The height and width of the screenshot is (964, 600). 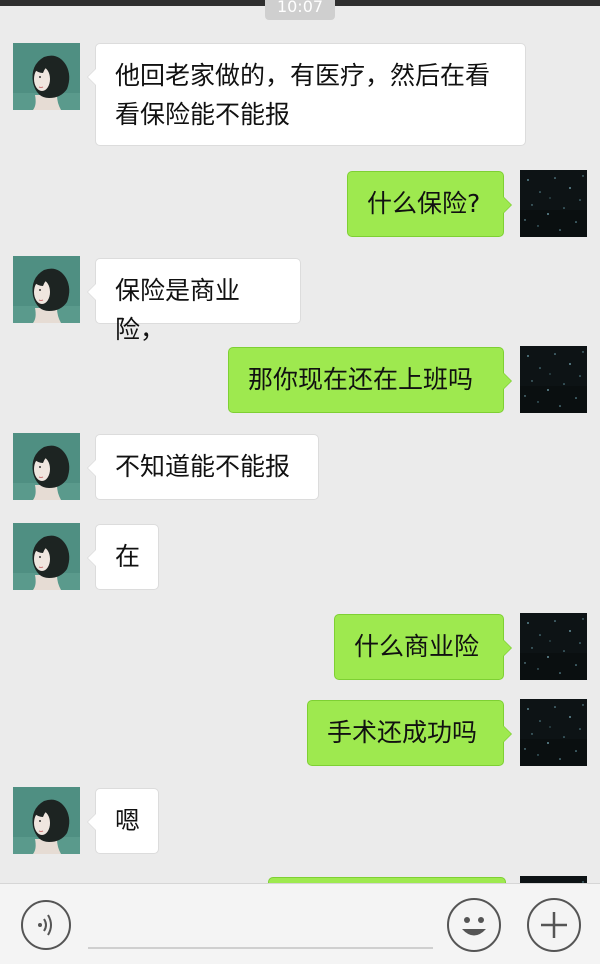 I want to click on message-bubble: 什么保险?, so click(x=429, y=204).